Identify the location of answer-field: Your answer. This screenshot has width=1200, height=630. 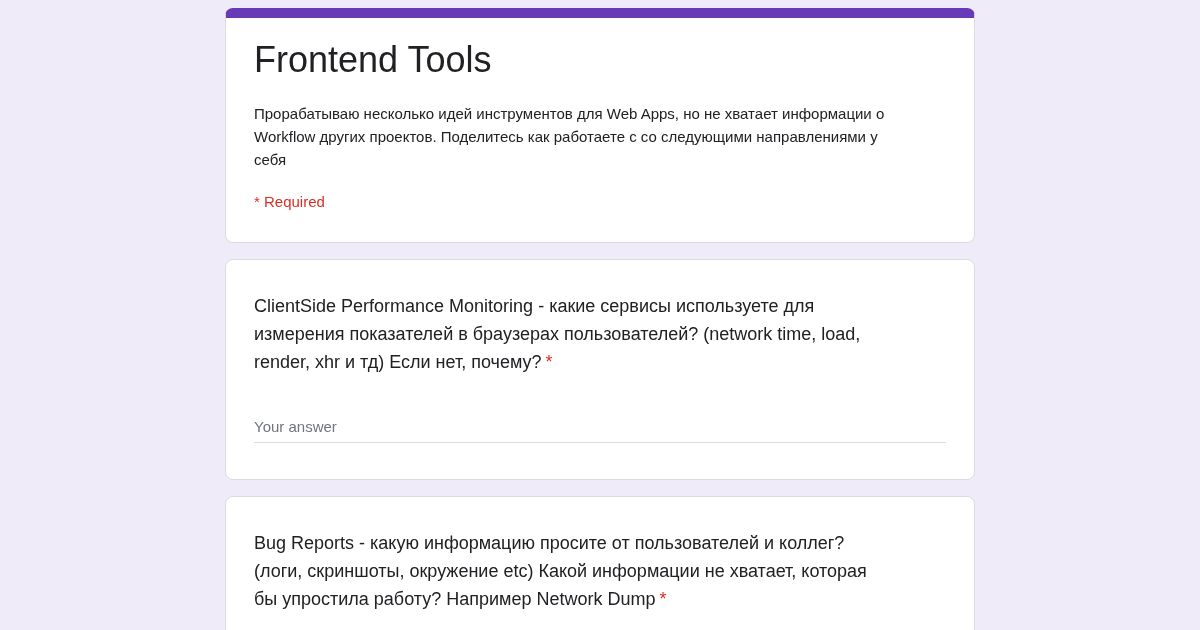
(600, 429).